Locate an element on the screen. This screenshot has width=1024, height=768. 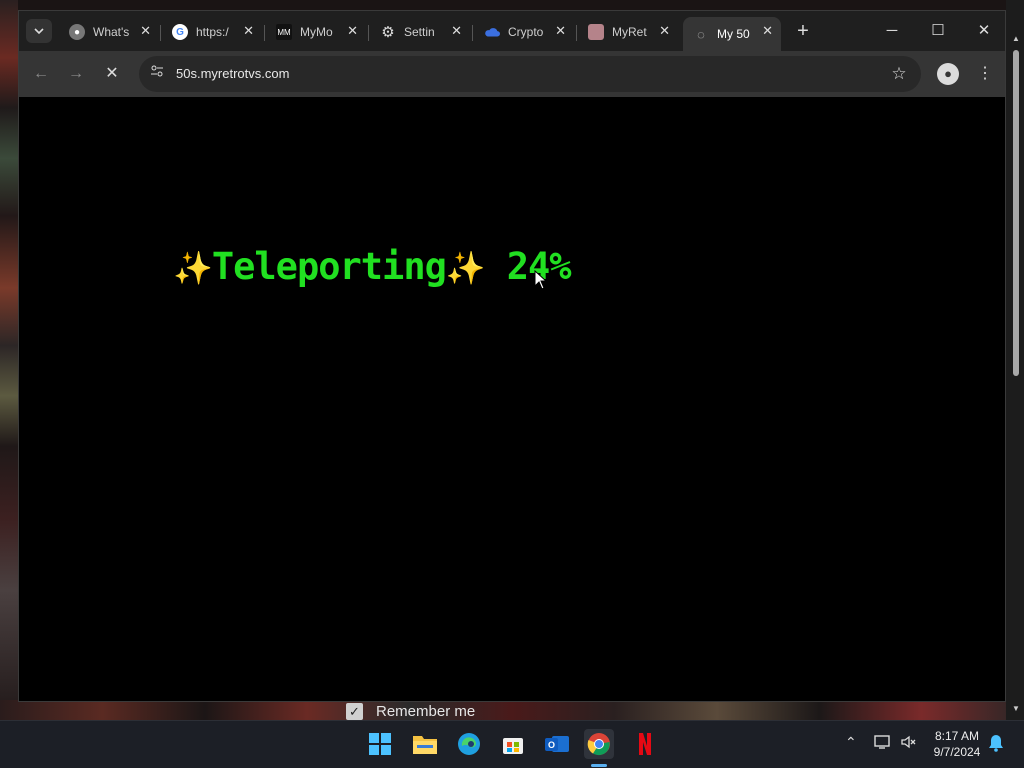
mymovies-icon: MM is located at coordinates (284, 32).